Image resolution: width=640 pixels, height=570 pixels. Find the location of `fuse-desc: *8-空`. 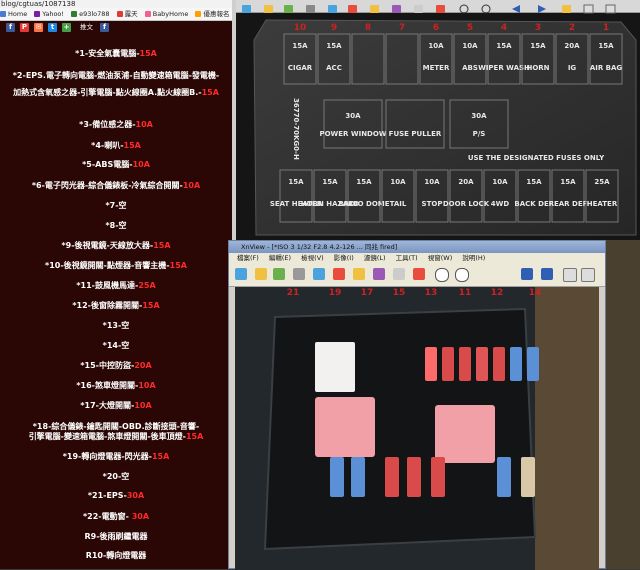

fuse-desc: *8-空 is located at coordinates (116, 225).